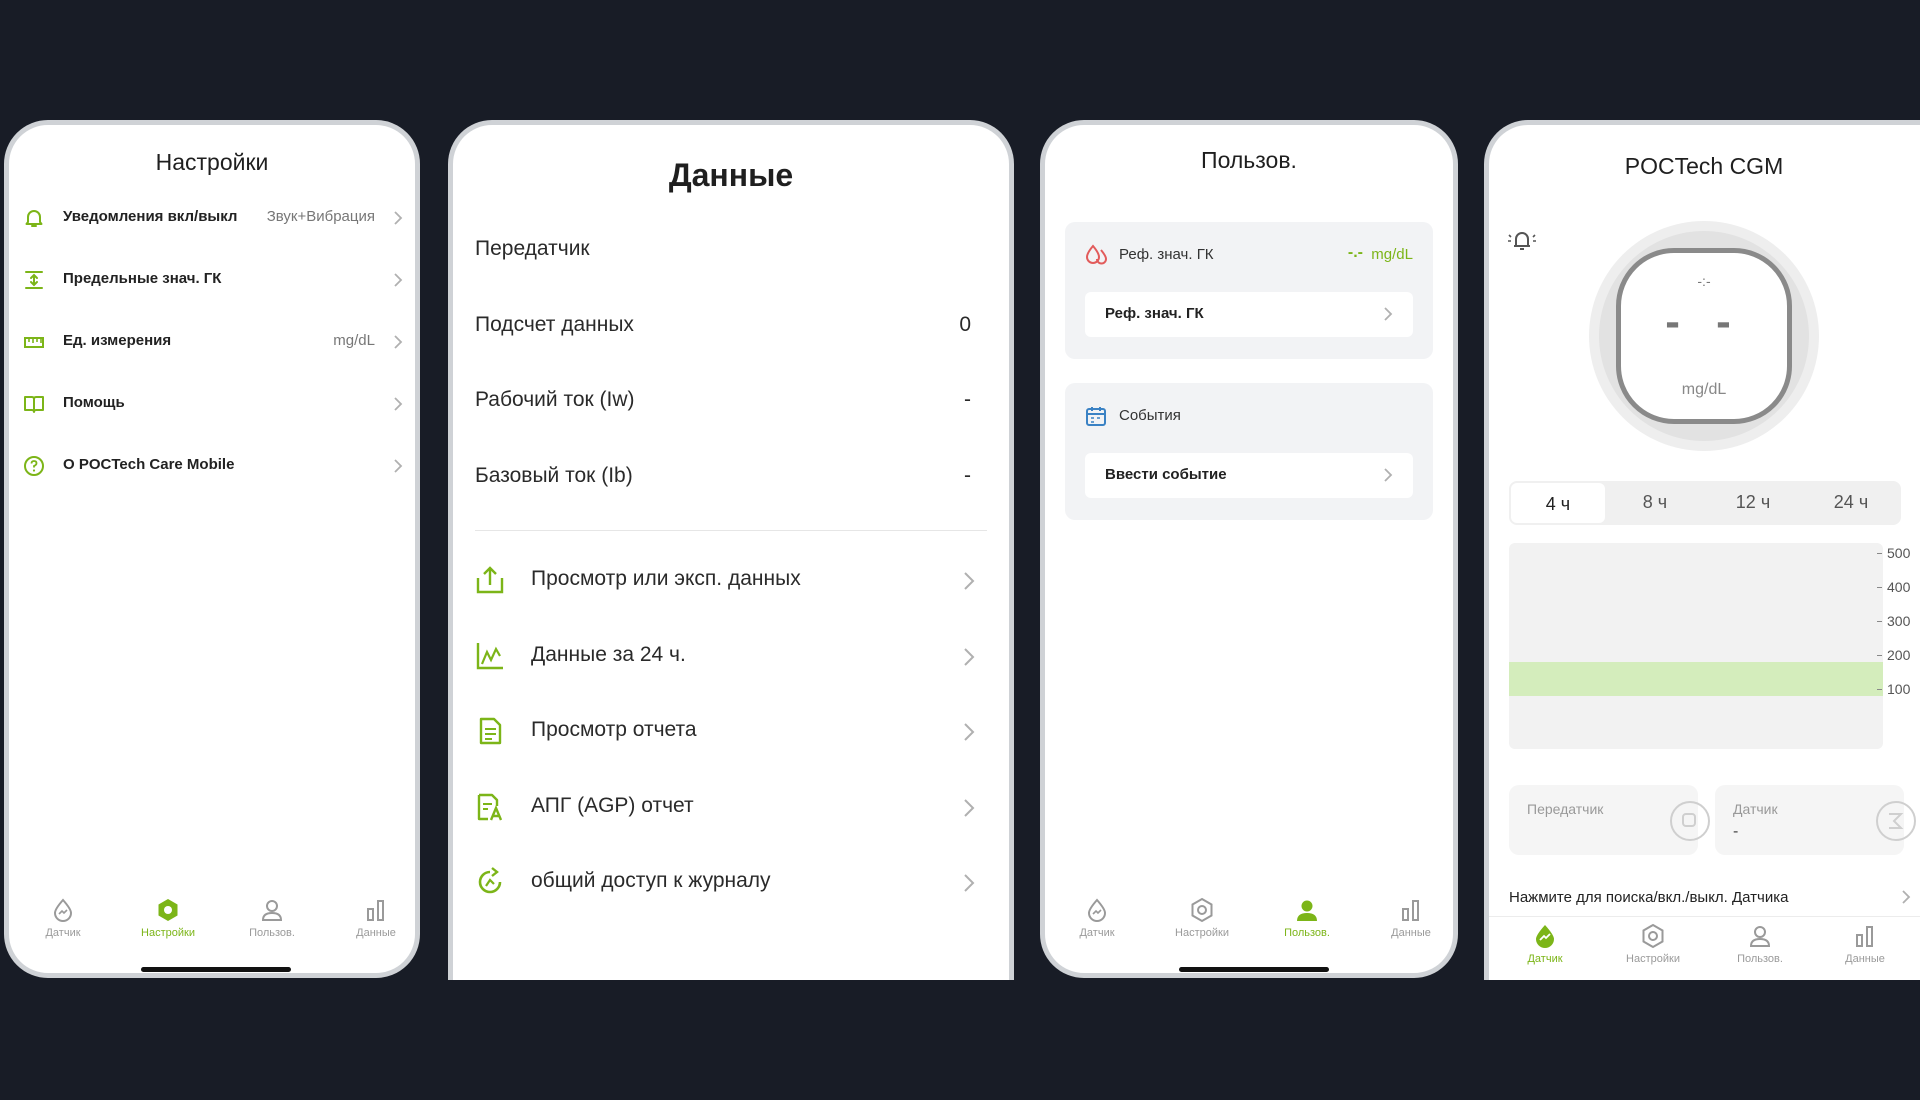 The height and width of the screenshot is (1100, 1920). Describe the element at coordinates (212, 405) in the screenshot. I see `settings-item-help: Помощь` at that location.